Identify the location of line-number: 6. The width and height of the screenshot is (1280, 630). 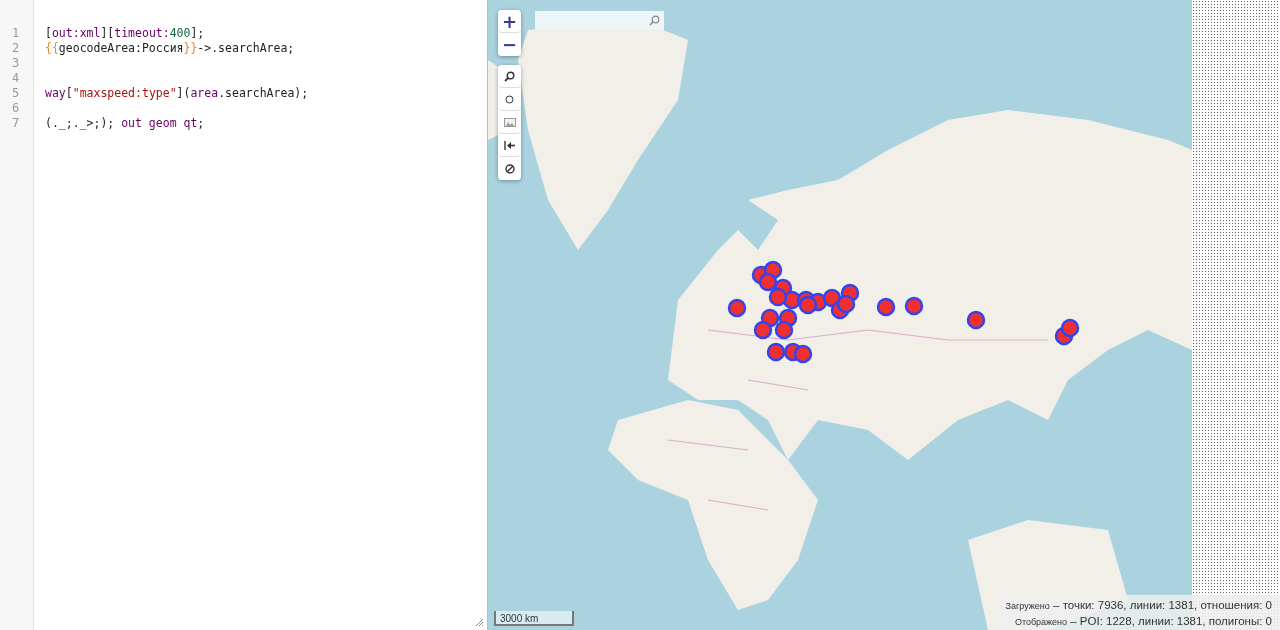
(16, 108).